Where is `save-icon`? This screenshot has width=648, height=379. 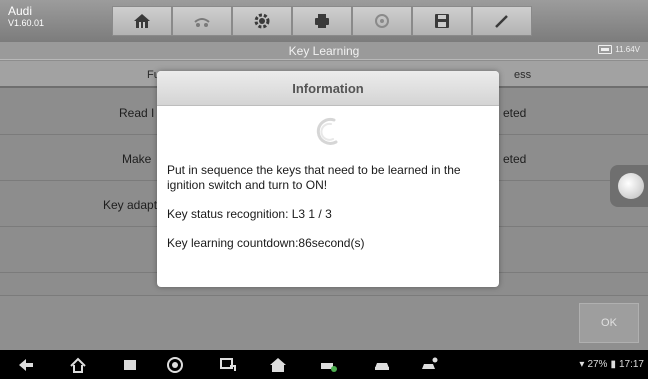
save-icon is located at coordinates (442, 21).